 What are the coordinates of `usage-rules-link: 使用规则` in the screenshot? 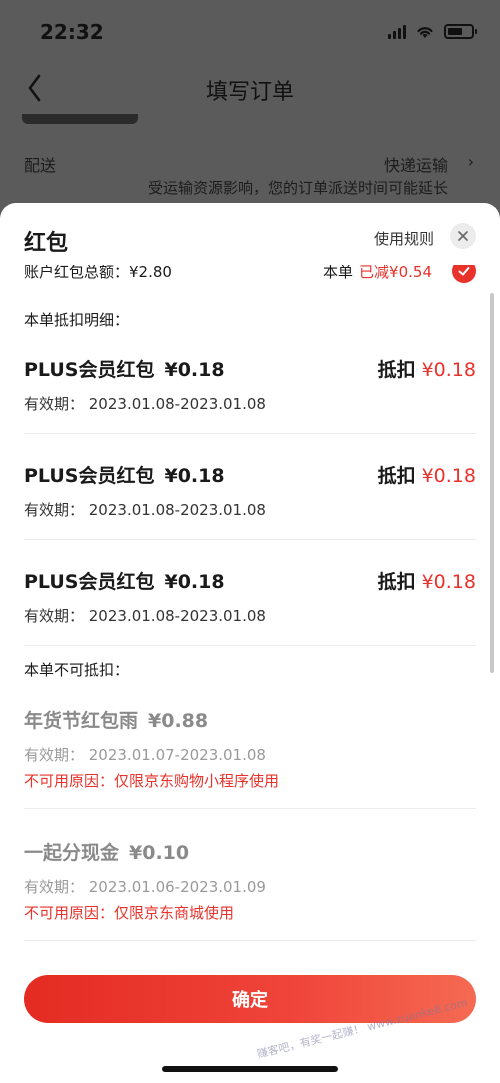 It's located at (404, 238).